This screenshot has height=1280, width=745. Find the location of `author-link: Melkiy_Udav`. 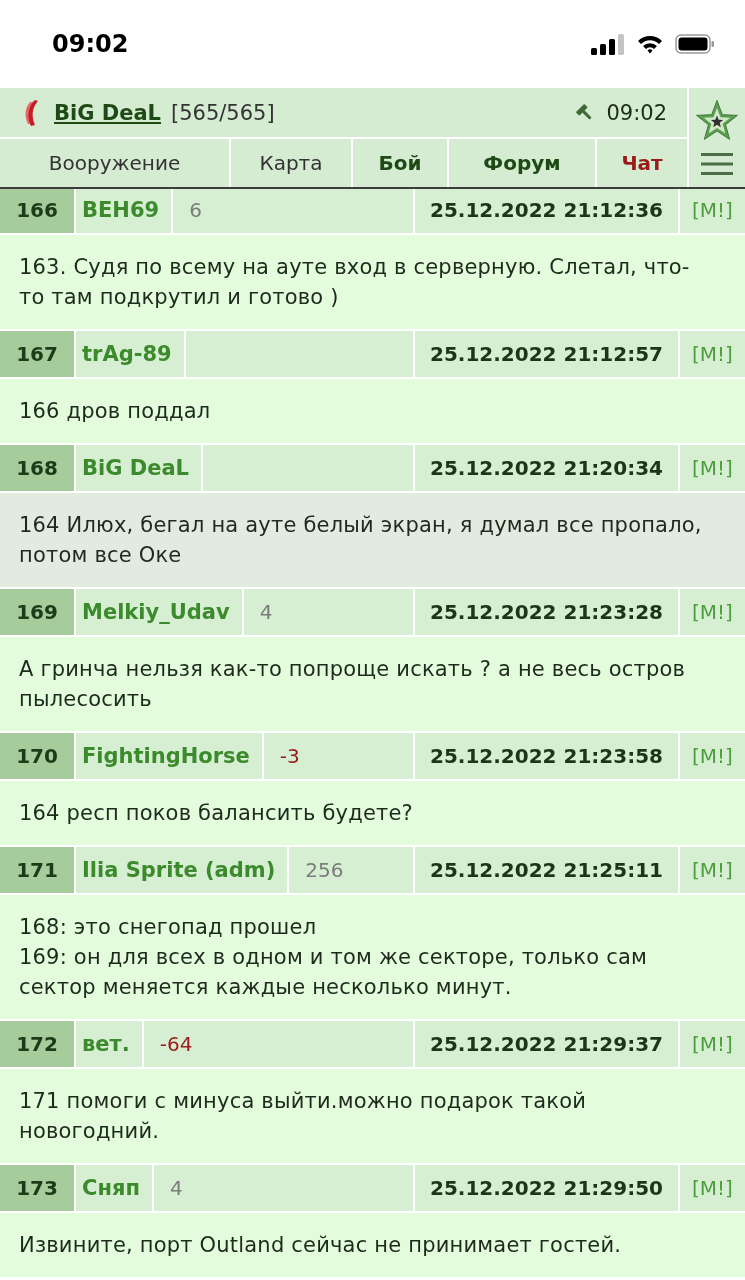

author-link: Melkiy_Udav is located at coordinates (159, 612).